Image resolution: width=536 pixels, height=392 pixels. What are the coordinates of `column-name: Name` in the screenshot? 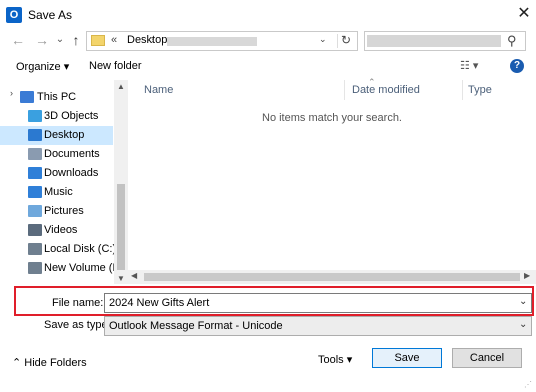 It's located at (158, 90).